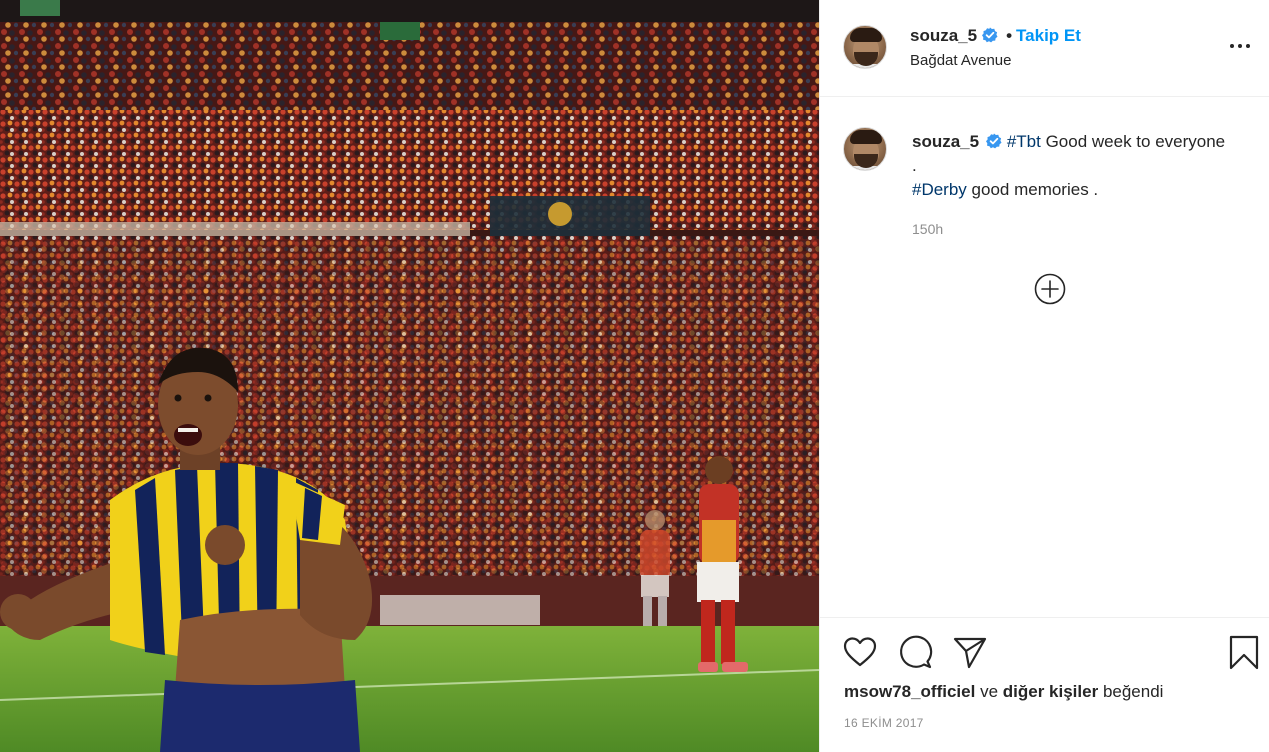 The width and height of the screenshot is (1269, 752). I want to click on post-header: souza_5 • Takip Et Bağdat Avenue, so click(1044, 48).